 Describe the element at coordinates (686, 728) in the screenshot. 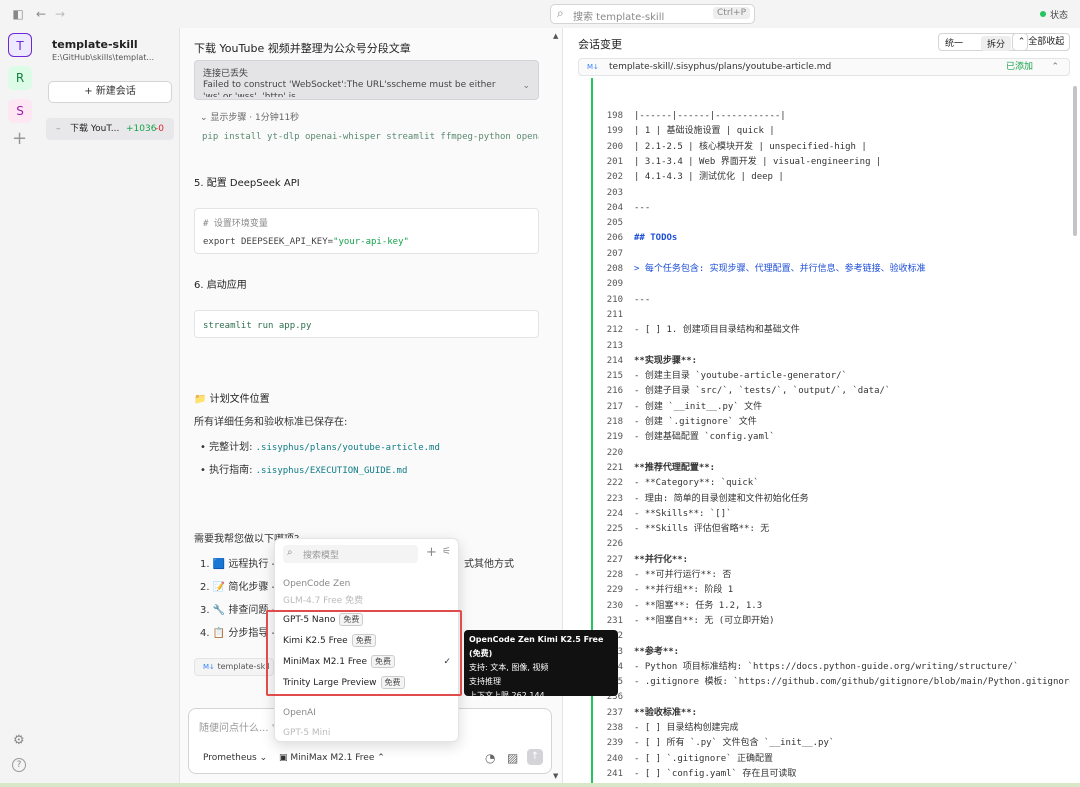

I see `line-text: - [ ] 目录结构创建完成` at that location.